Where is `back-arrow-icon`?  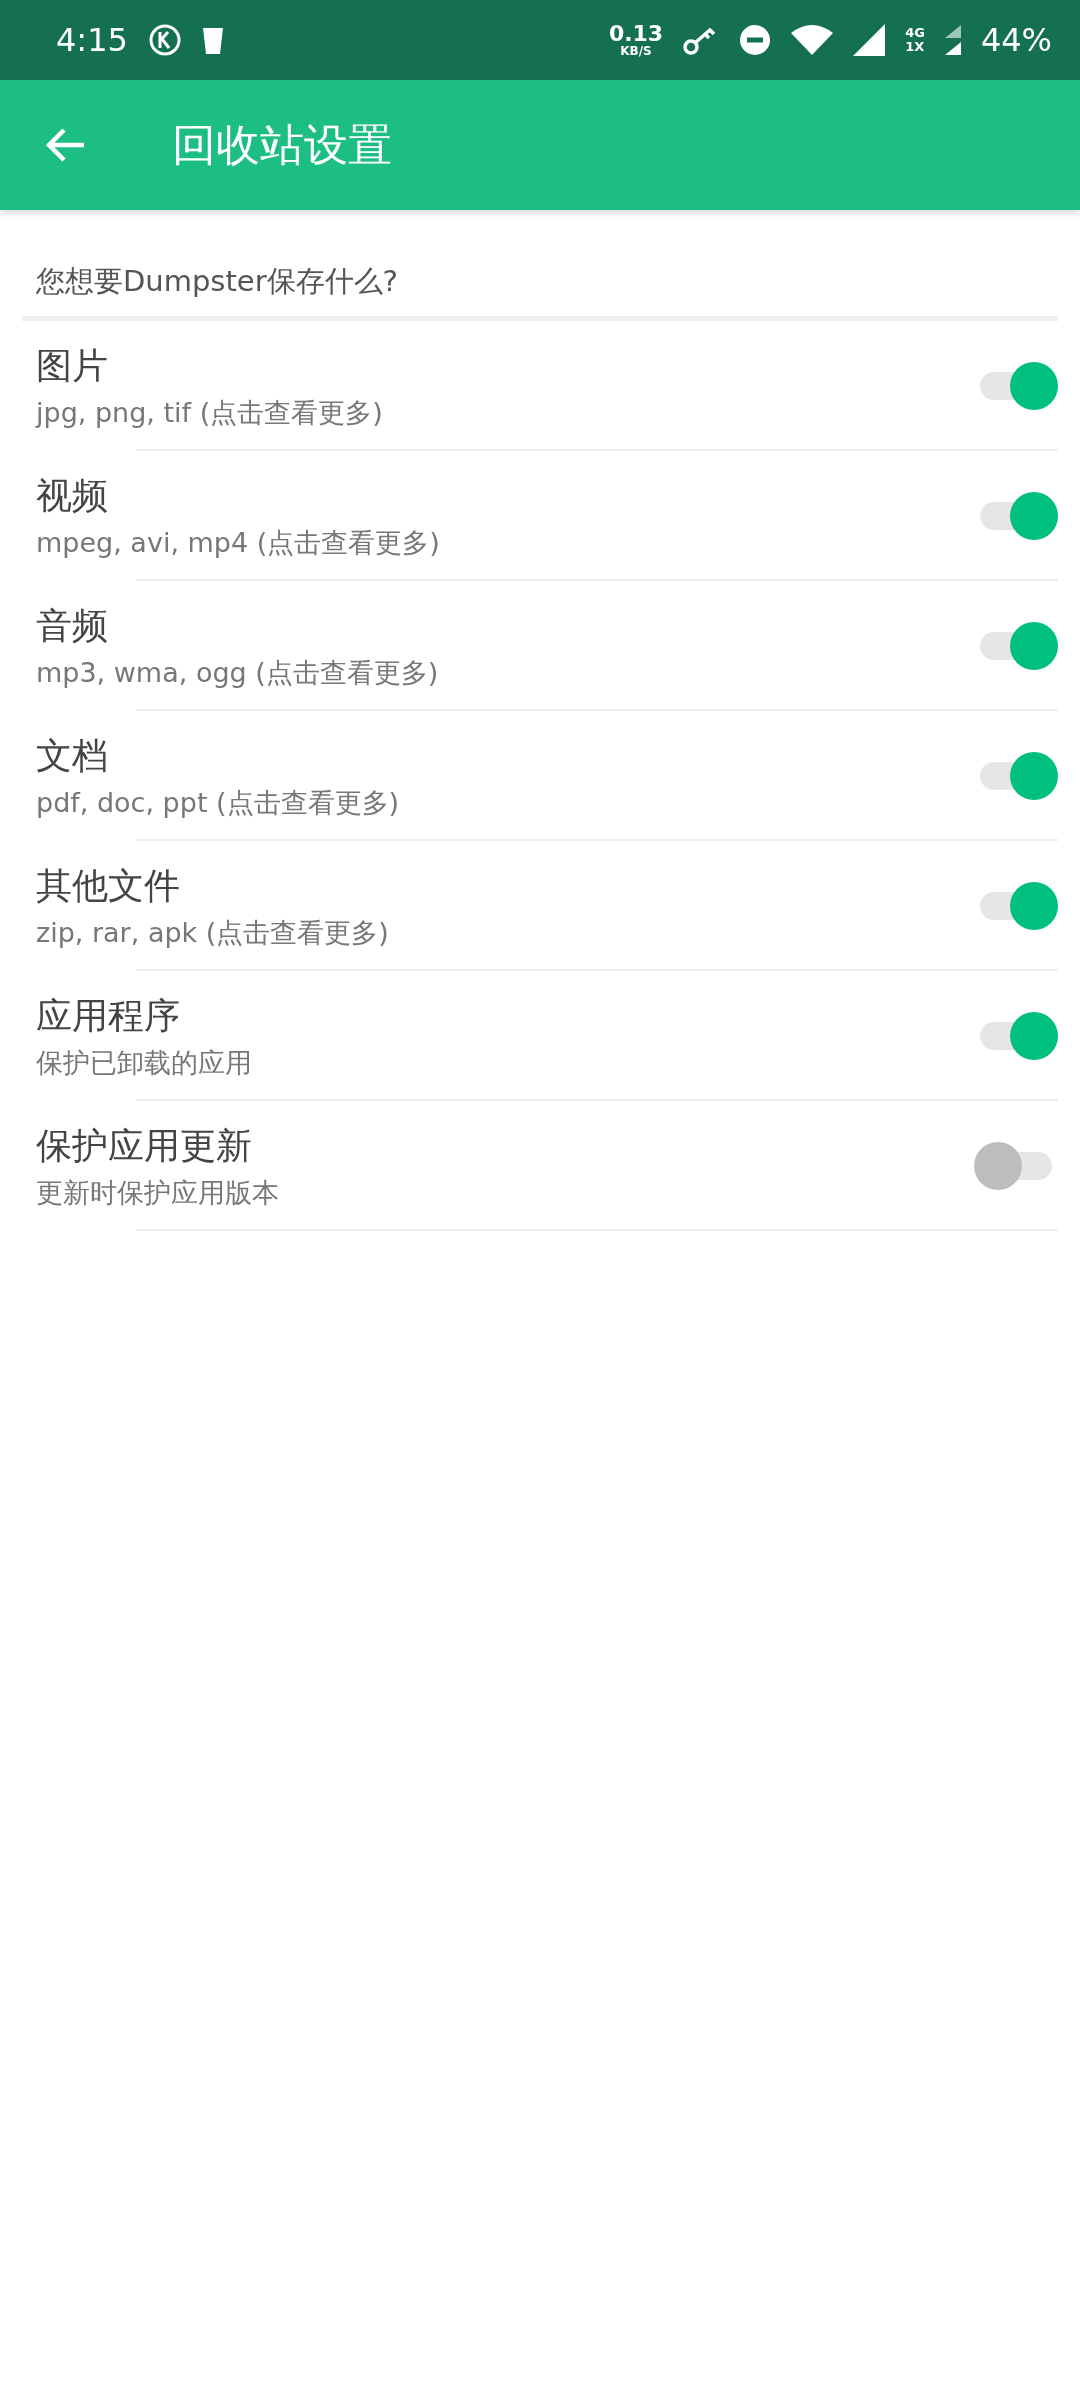 back-arrow-icon is located at coordinates (66, 145).